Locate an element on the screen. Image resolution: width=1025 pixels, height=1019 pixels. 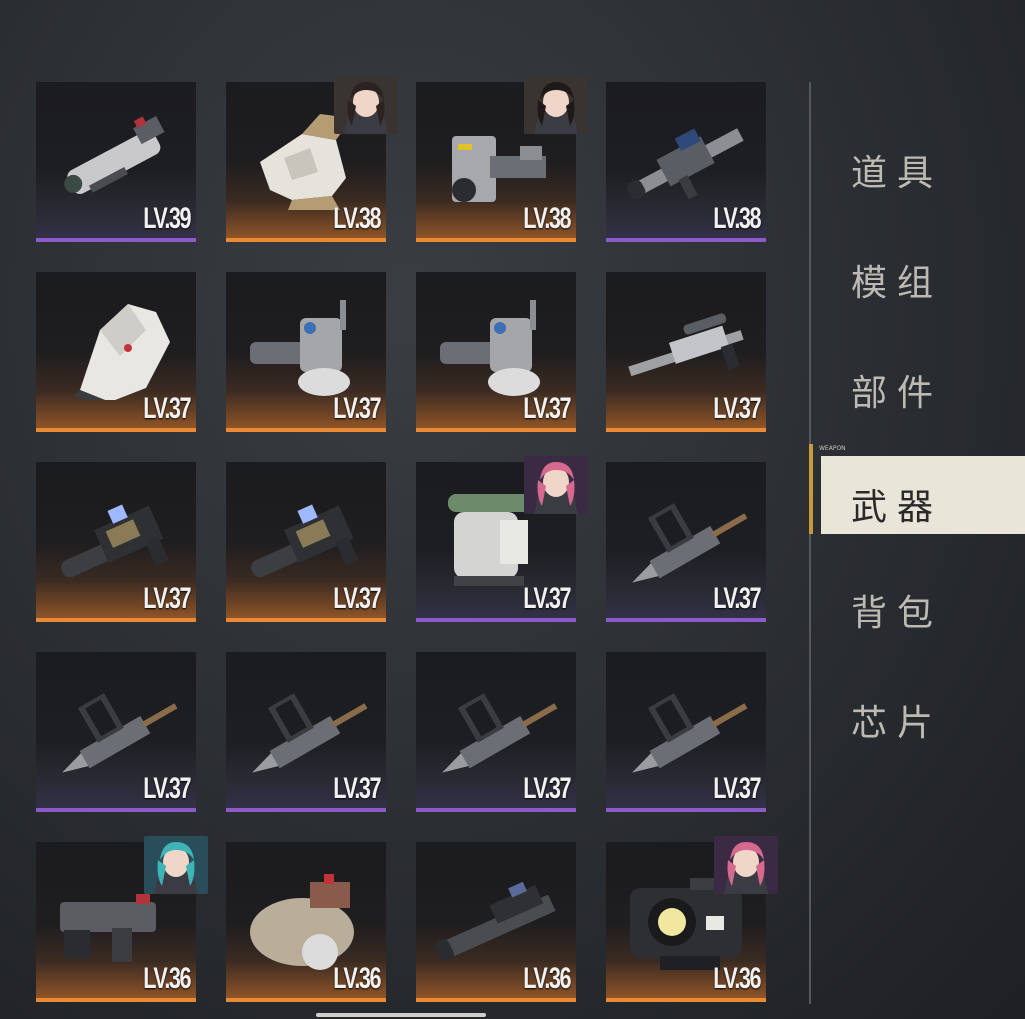
menu-item: 部件 is located at coordinates (917, 382).